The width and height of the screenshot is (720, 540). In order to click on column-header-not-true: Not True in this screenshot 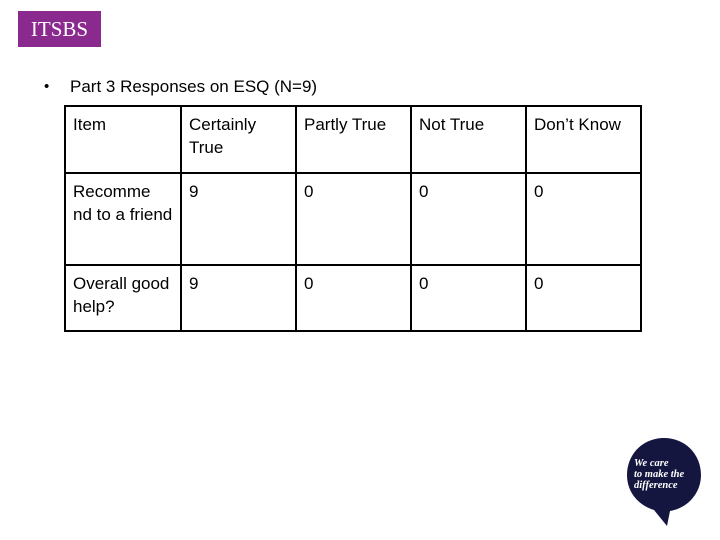, I will do `click(468, 139)`.